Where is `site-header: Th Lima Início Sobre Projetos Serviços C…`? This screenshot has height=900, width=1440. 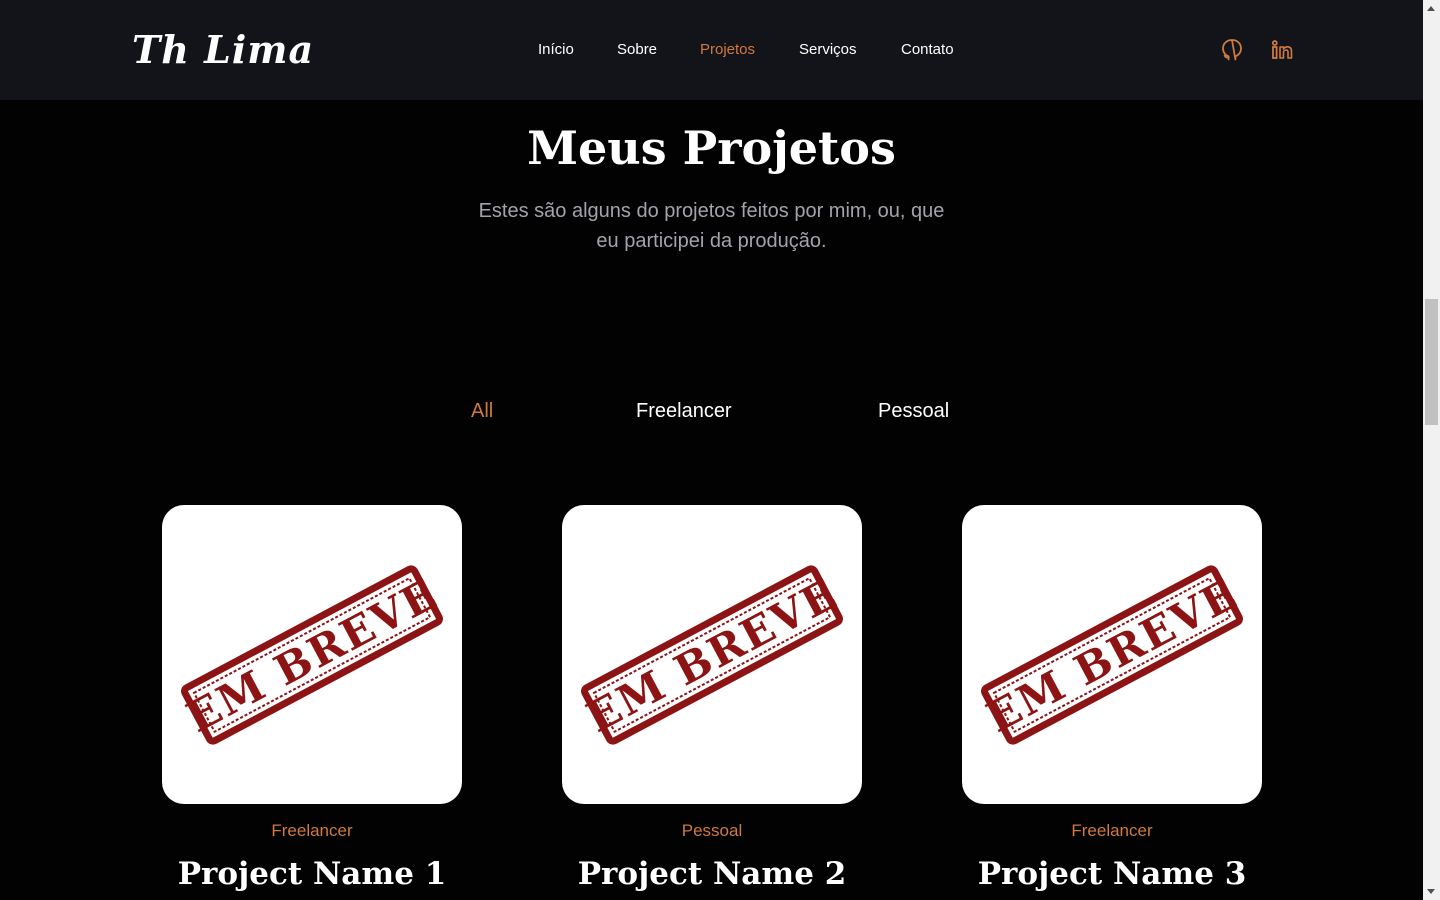
site-header: Th Lima Início Sobre Projetos Serviços C… is located at coordinates (711, 50).